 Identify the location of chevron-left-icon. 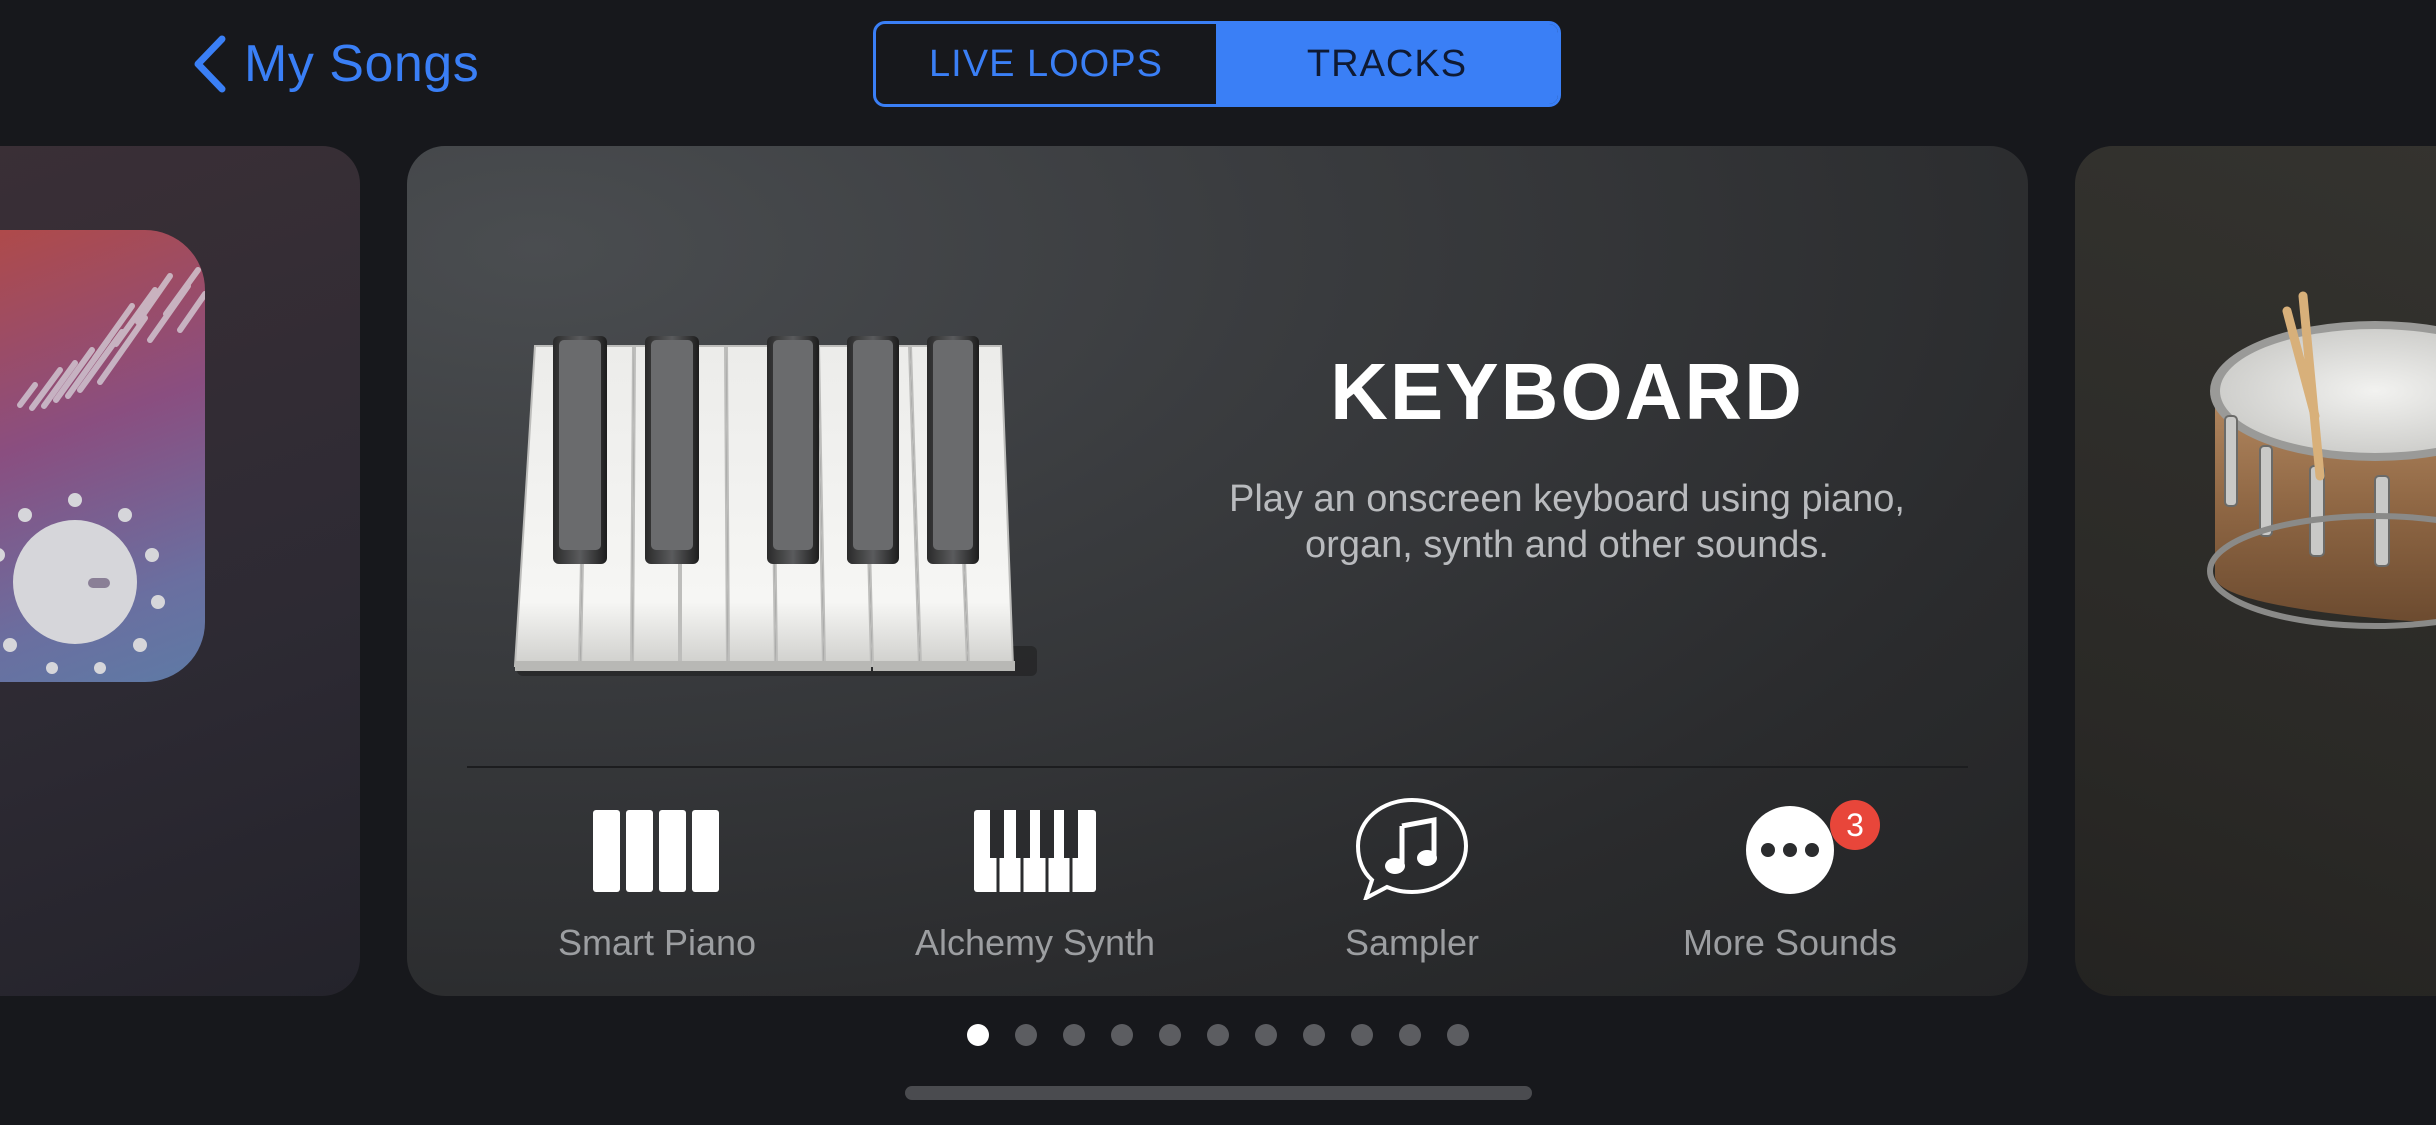
(210, 64).